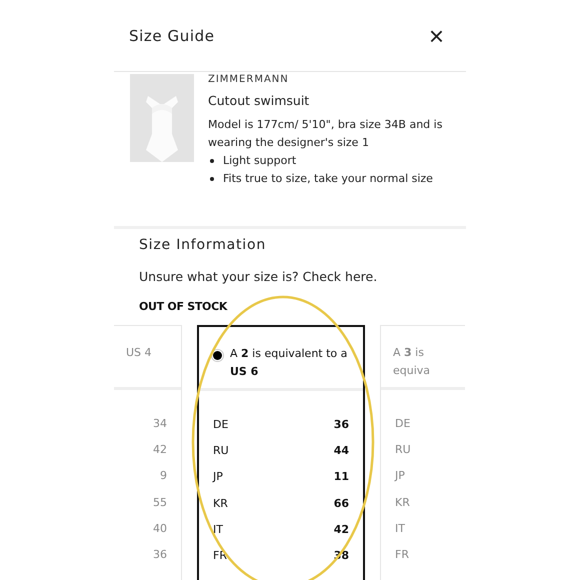  What do you see at coordinates (436, 35) in the screenshot?
I see `close-button: ×` at bounding box center [436, 35].